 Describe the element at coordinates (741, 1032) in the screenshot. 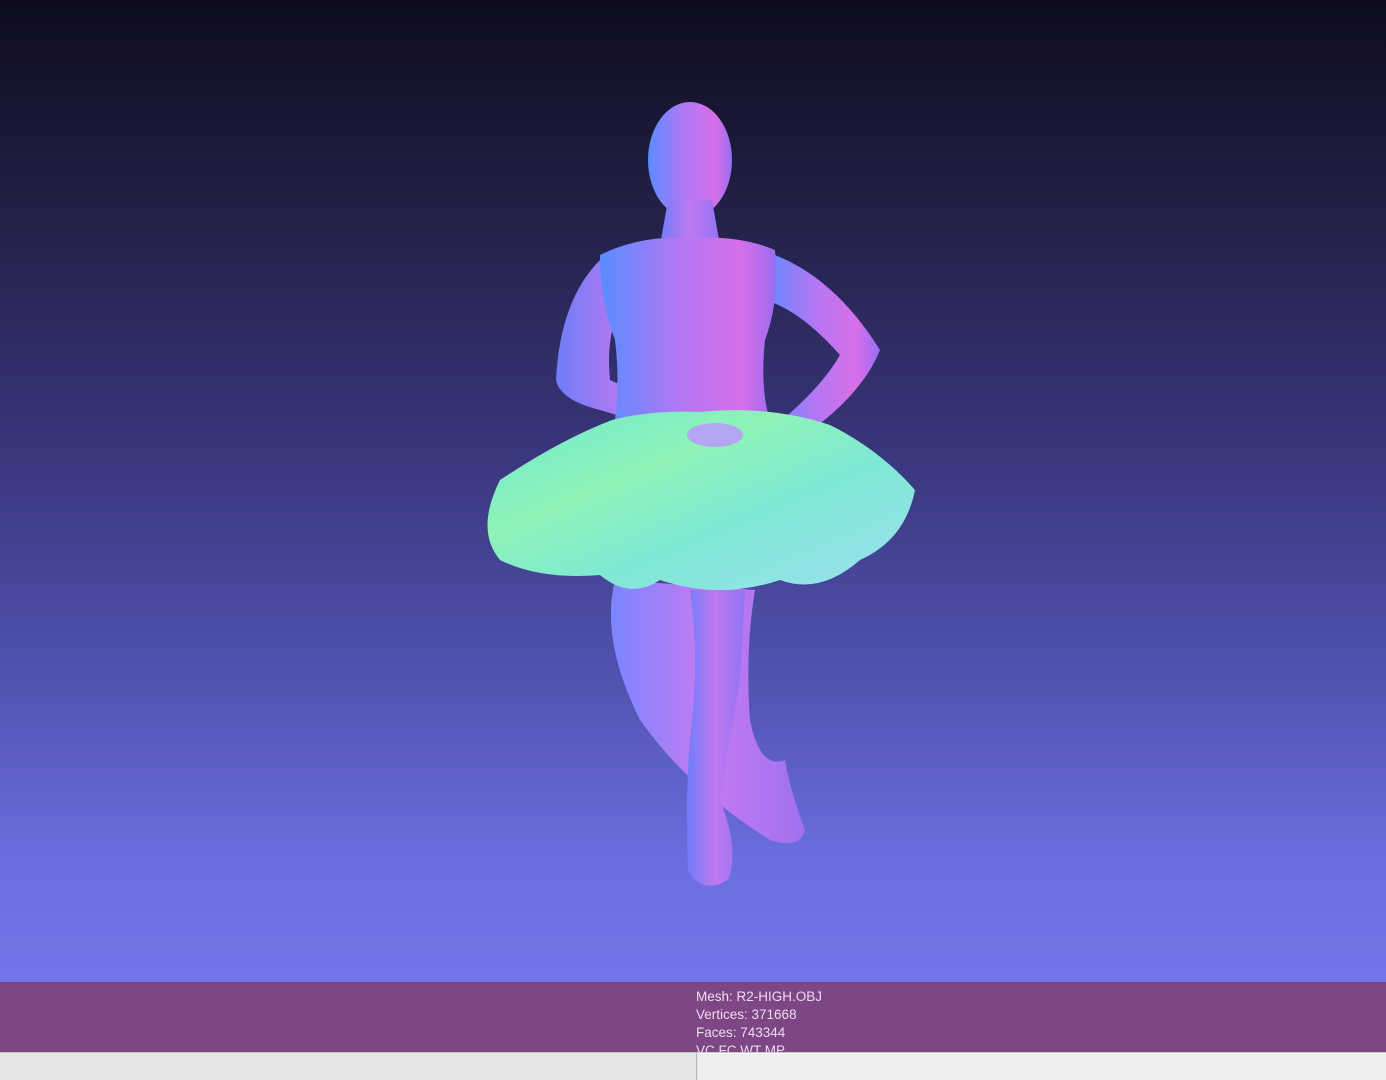

I see `faces-count-label: Faces: 743344` at that location.